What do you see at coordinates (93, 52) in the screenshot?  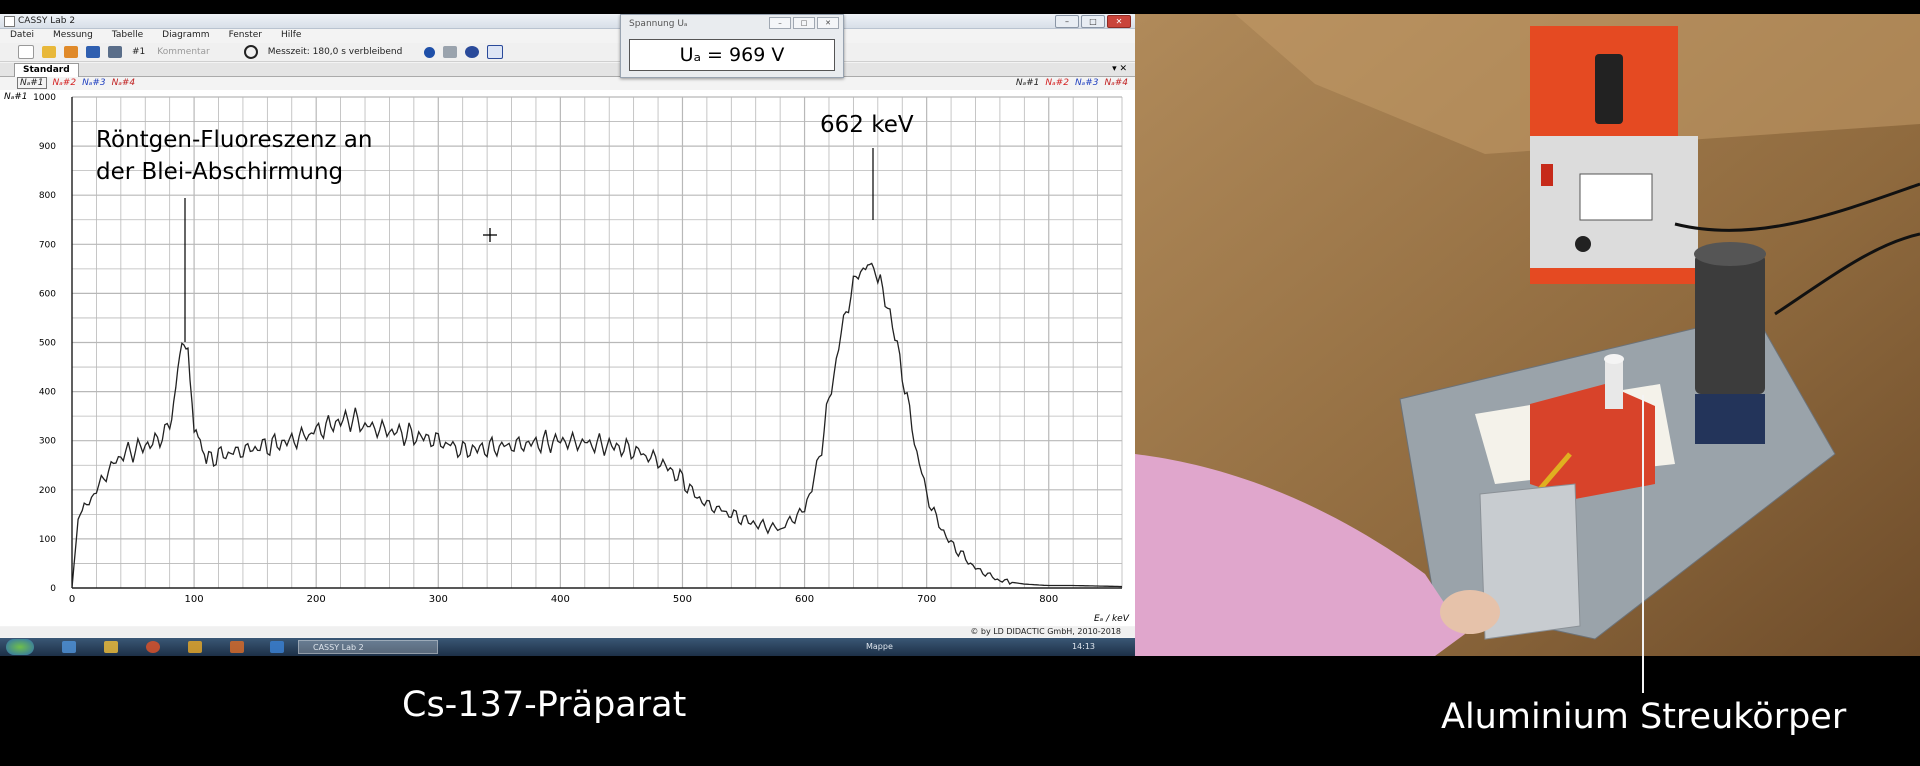 I see `save-icon` at bounding box center [93, 52].